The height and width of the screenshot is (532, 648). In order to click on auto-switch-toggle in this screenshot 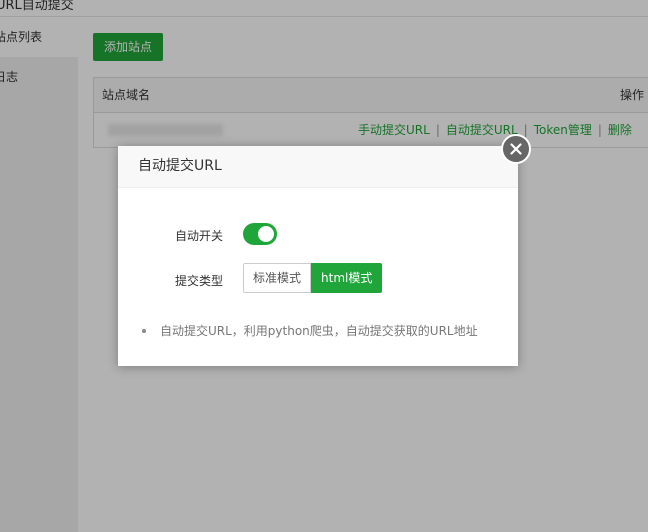, I will do `click(260, 234)`.